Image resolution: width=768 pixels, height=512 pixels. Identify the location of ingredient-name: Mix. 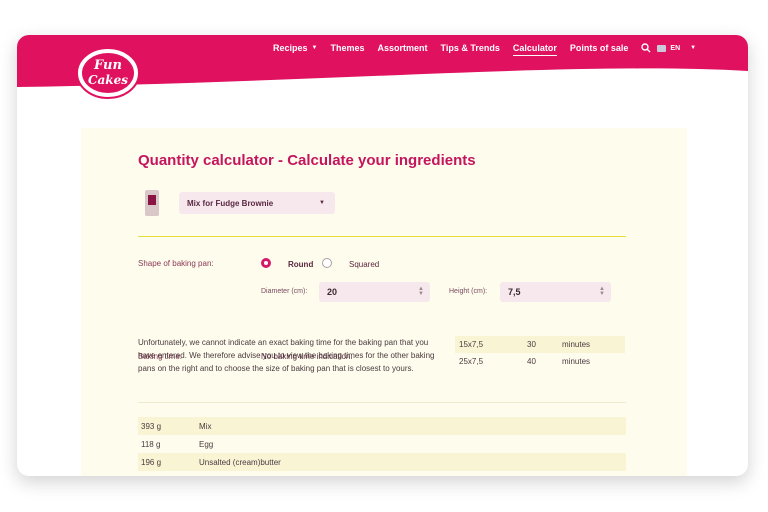
(205, 426).